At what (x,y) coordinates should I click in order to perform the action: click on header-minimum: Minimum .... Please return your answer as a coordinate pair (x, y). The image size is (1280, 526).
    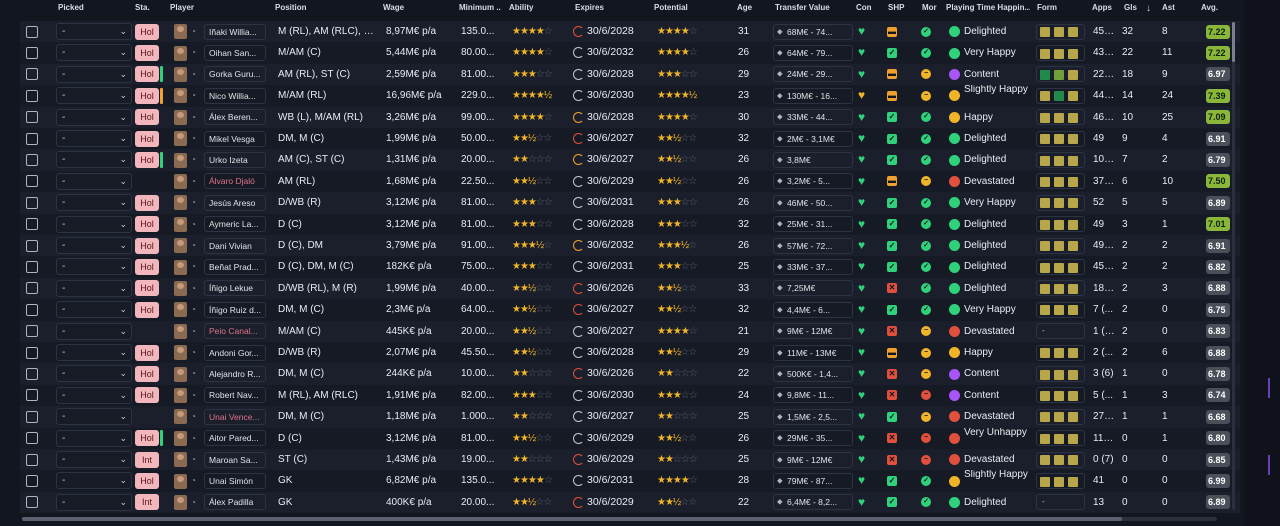
    Looking at the image, I should click on (480, 7).